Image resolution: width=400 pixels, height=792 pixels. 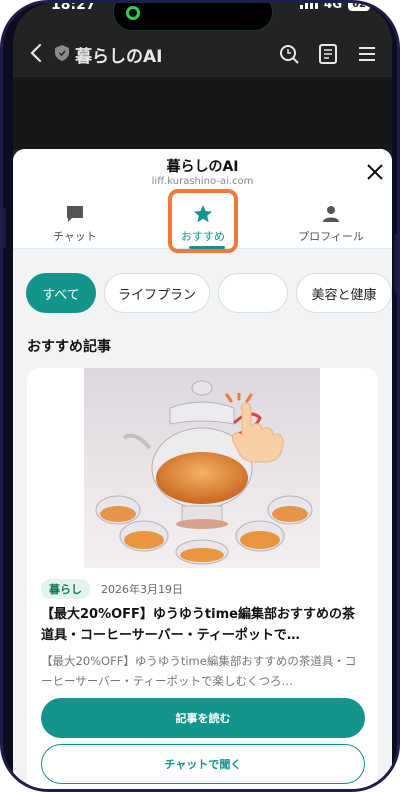 I want to click on section-title: おすすめ記事, so click(x=69, y=347).